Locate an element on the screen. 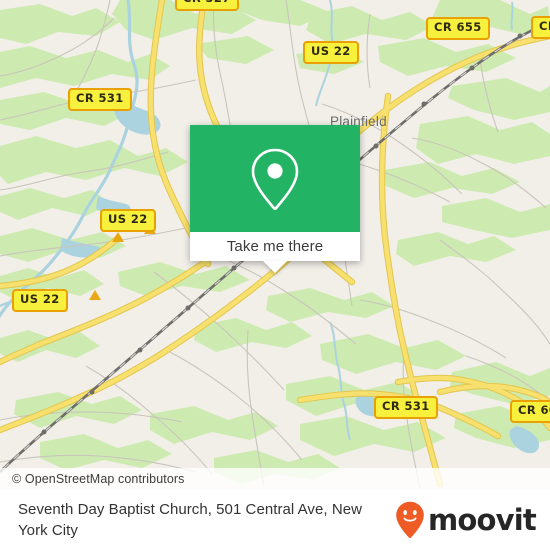  openstreetmap-attribution: © OpenStreetMap contributors is located at coordinates (92, 479).